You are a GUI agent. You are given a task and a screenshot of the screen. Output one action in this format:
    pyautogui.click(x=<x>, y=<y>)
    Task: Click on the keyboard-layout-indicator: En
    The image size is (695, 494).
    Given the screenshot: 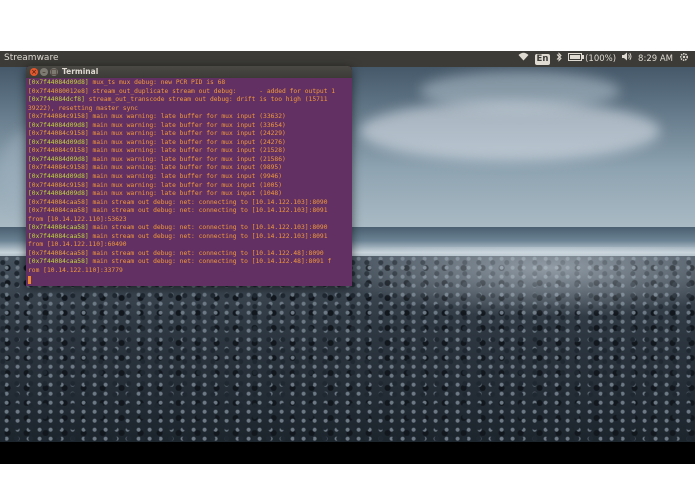 What is the action you would take?
    pyautogui.click(x=542, y=59)
    